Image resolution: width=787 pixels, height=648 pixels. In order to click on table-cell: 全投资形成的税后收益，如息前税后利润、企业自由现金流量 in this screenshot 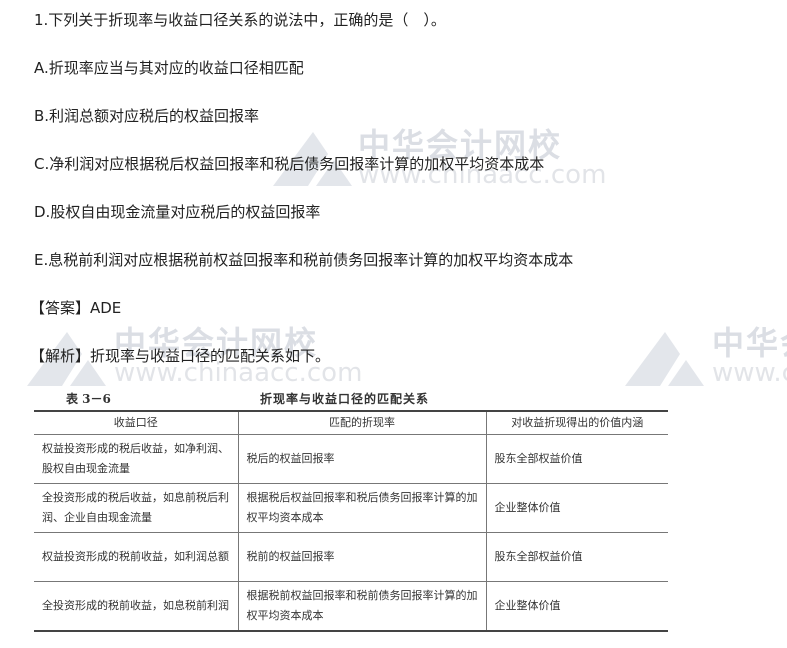, I will do `click(136, 508)`.